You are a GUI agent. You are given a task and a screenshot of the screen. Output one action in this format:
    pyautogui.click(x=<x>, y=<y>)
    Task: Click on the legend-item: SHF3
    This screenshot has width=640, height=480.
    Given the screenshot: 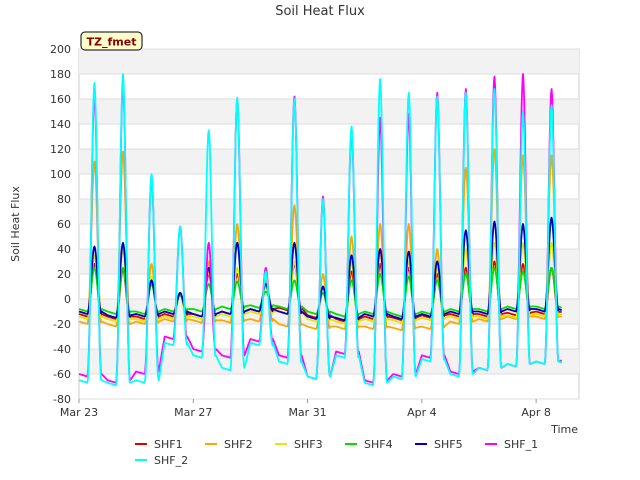 What is the action you would take?
    pyautogui.click(x=299, y=444)
    